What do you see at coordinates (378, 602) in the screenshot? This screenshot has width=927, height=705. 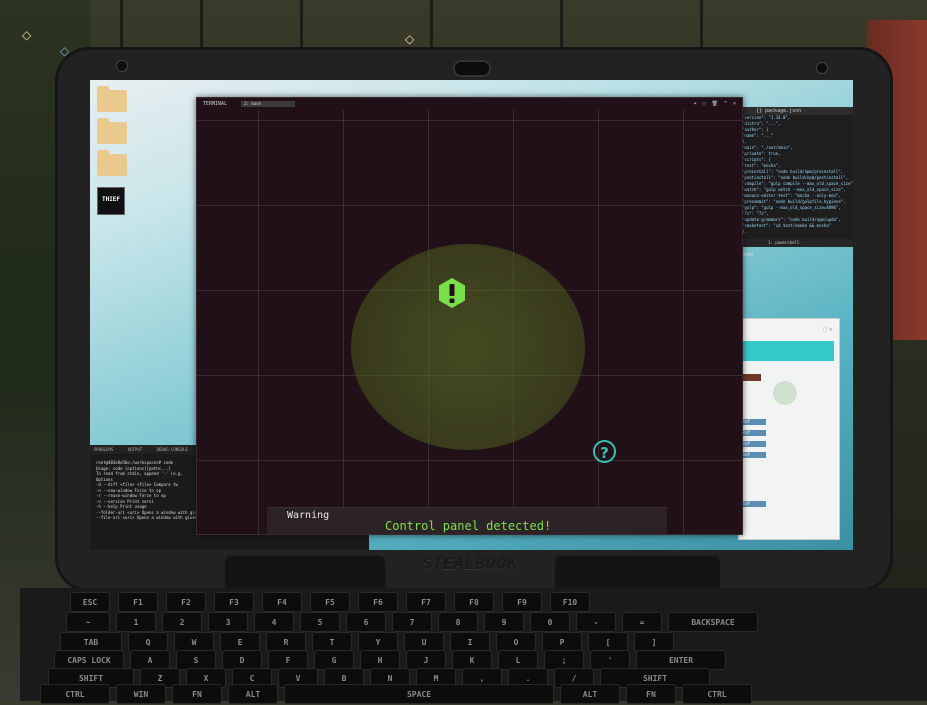 I see `key-f6: F6` at bounding box center [378, 602].